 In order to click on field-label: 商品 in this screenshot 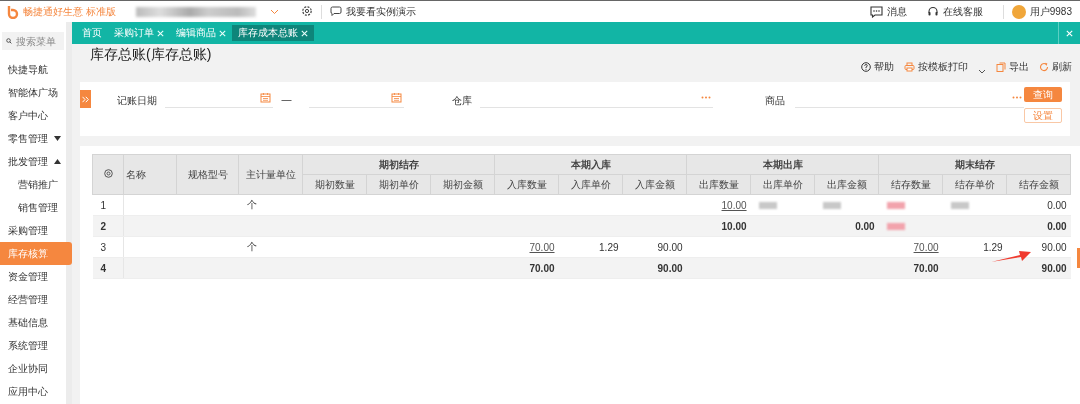, I will do `click(775, 101)`.